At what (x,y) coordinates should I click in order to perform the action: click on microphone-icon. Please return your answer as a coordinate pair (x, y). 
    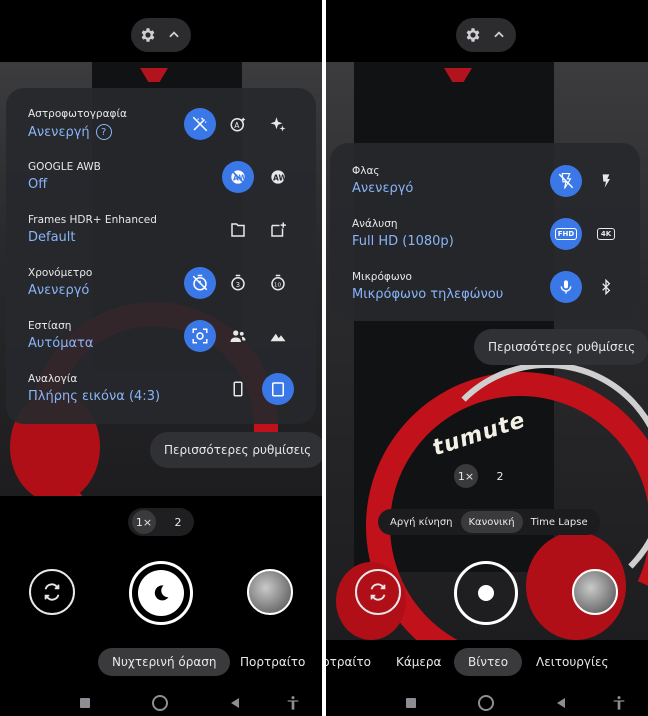
    Looking at the image, I should click on (566, 287).